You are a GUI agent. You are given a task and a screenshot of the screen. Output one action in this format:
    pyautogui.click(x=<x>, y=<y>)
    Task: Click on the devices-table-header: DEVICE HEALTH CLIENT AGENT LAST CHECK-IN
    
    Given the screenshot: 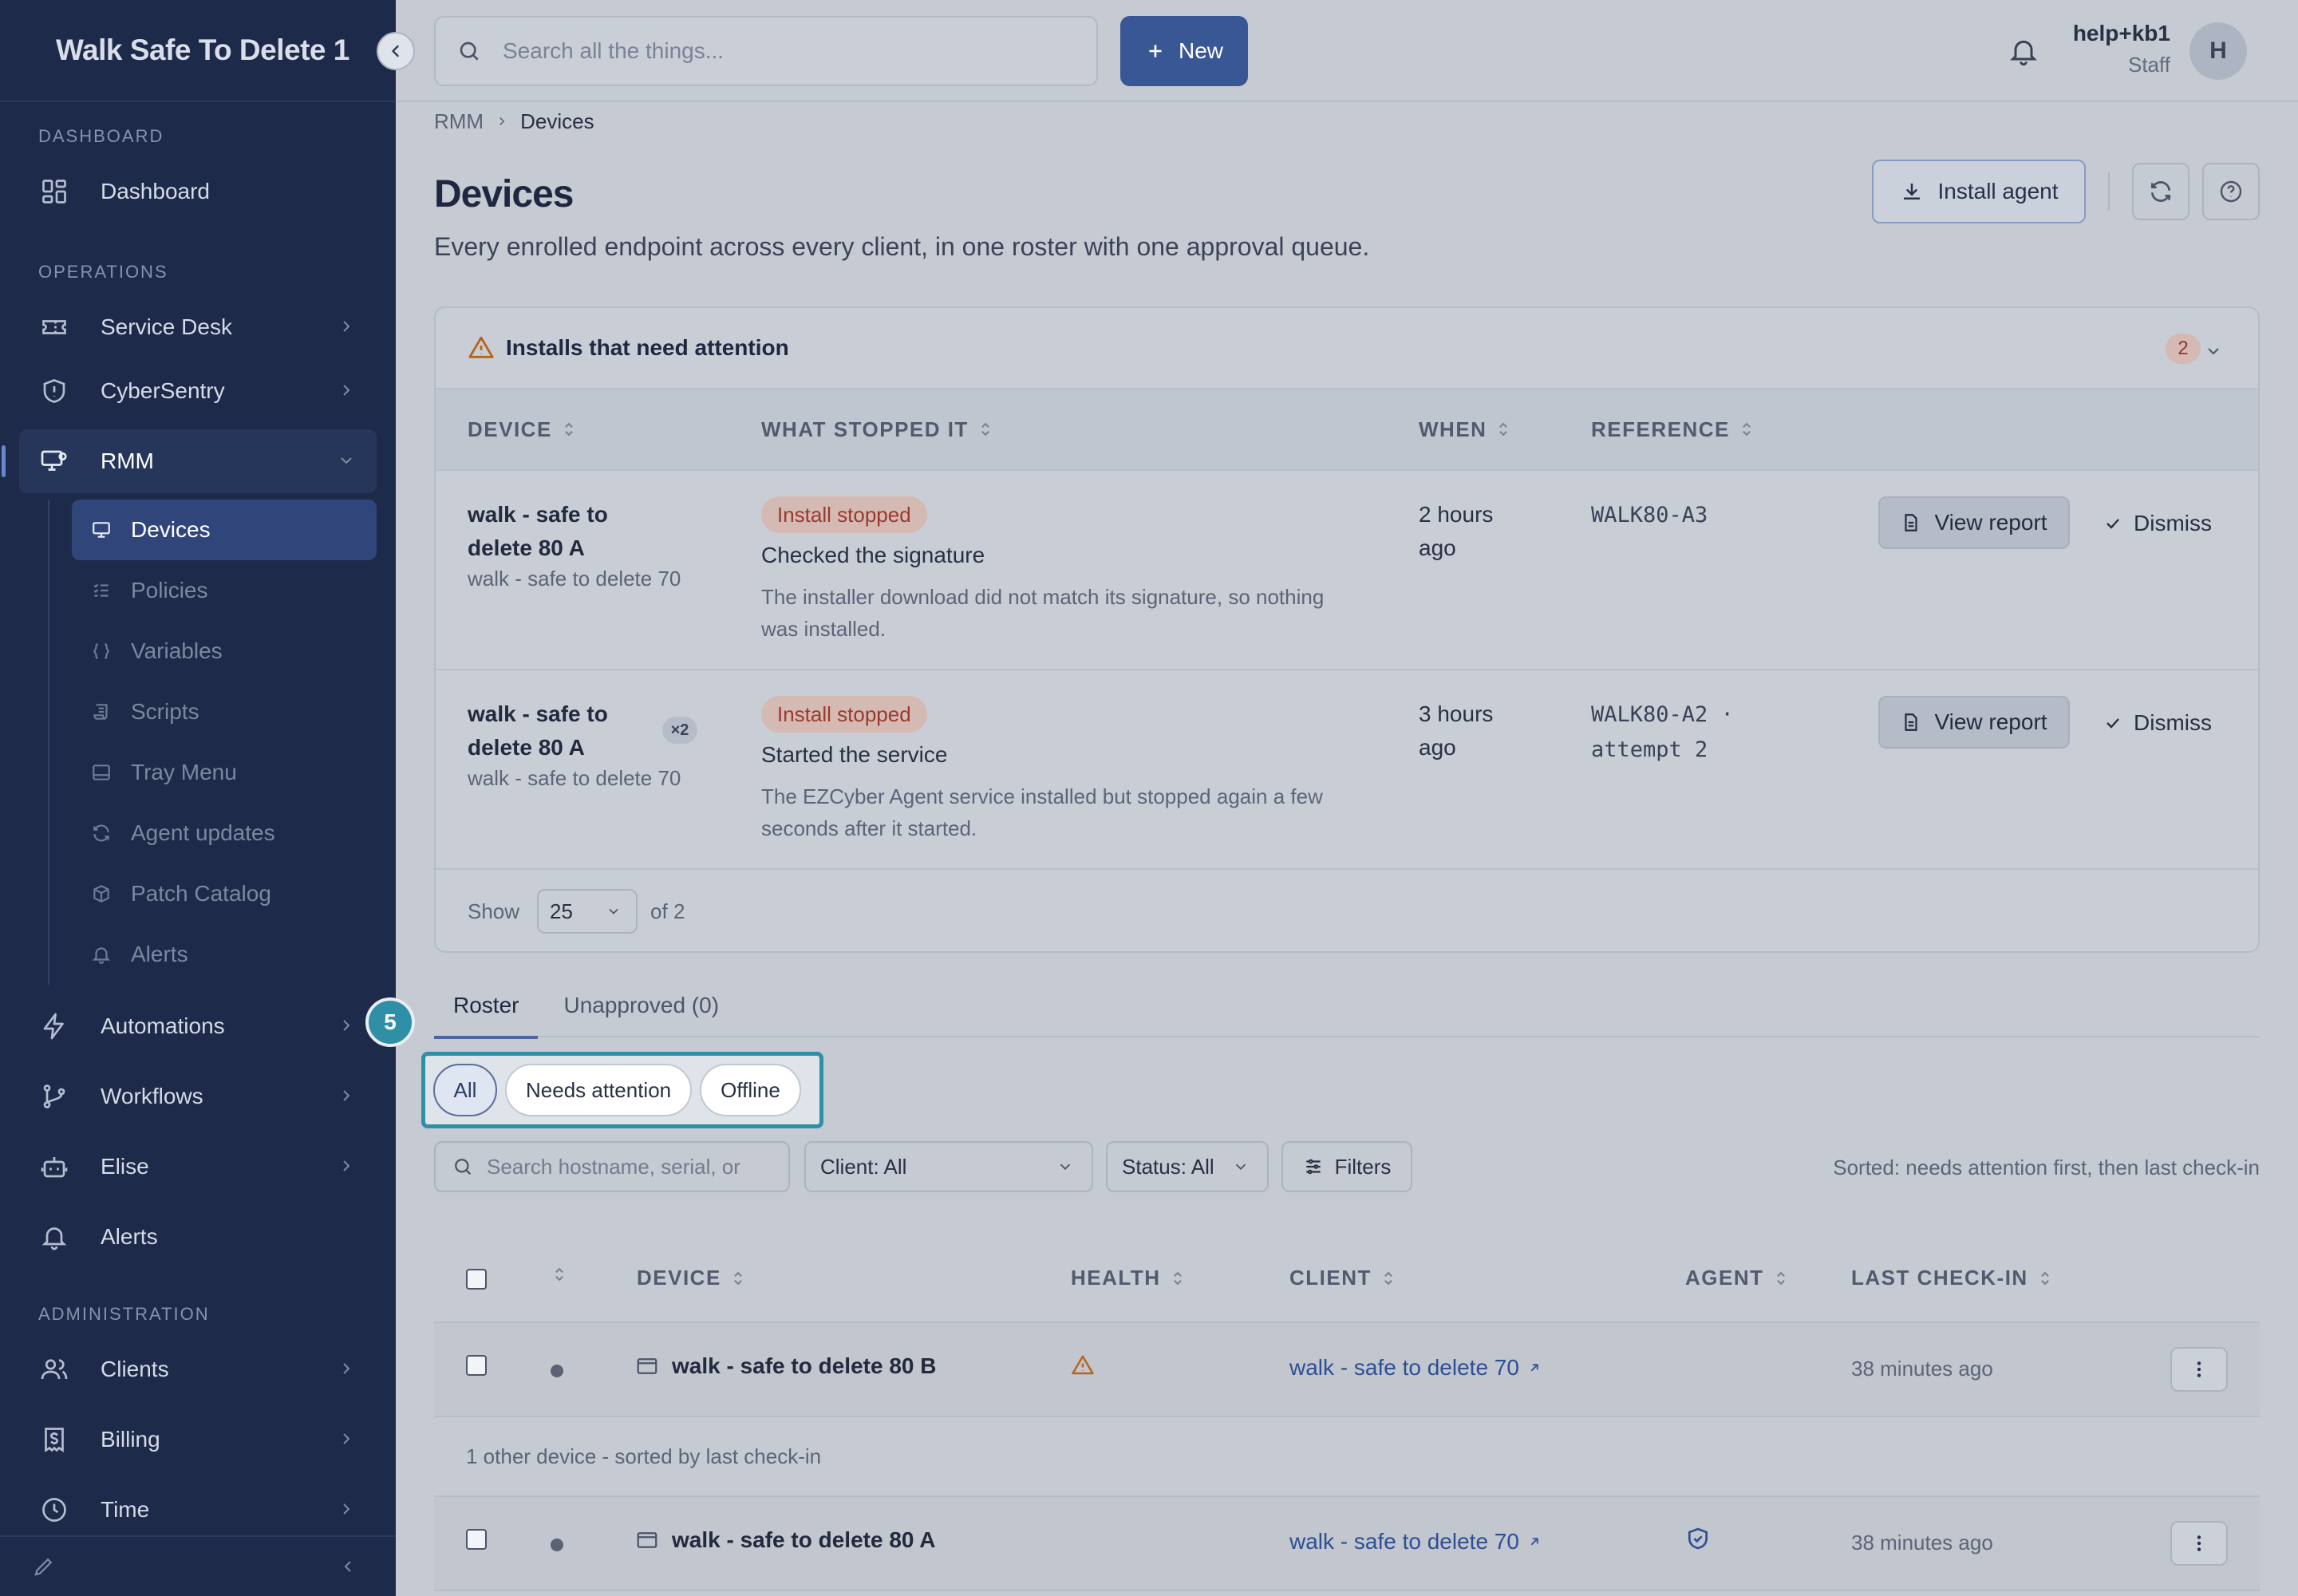 What is the action you would take?
    pyautogui.click(x=1347, y=1278)
    